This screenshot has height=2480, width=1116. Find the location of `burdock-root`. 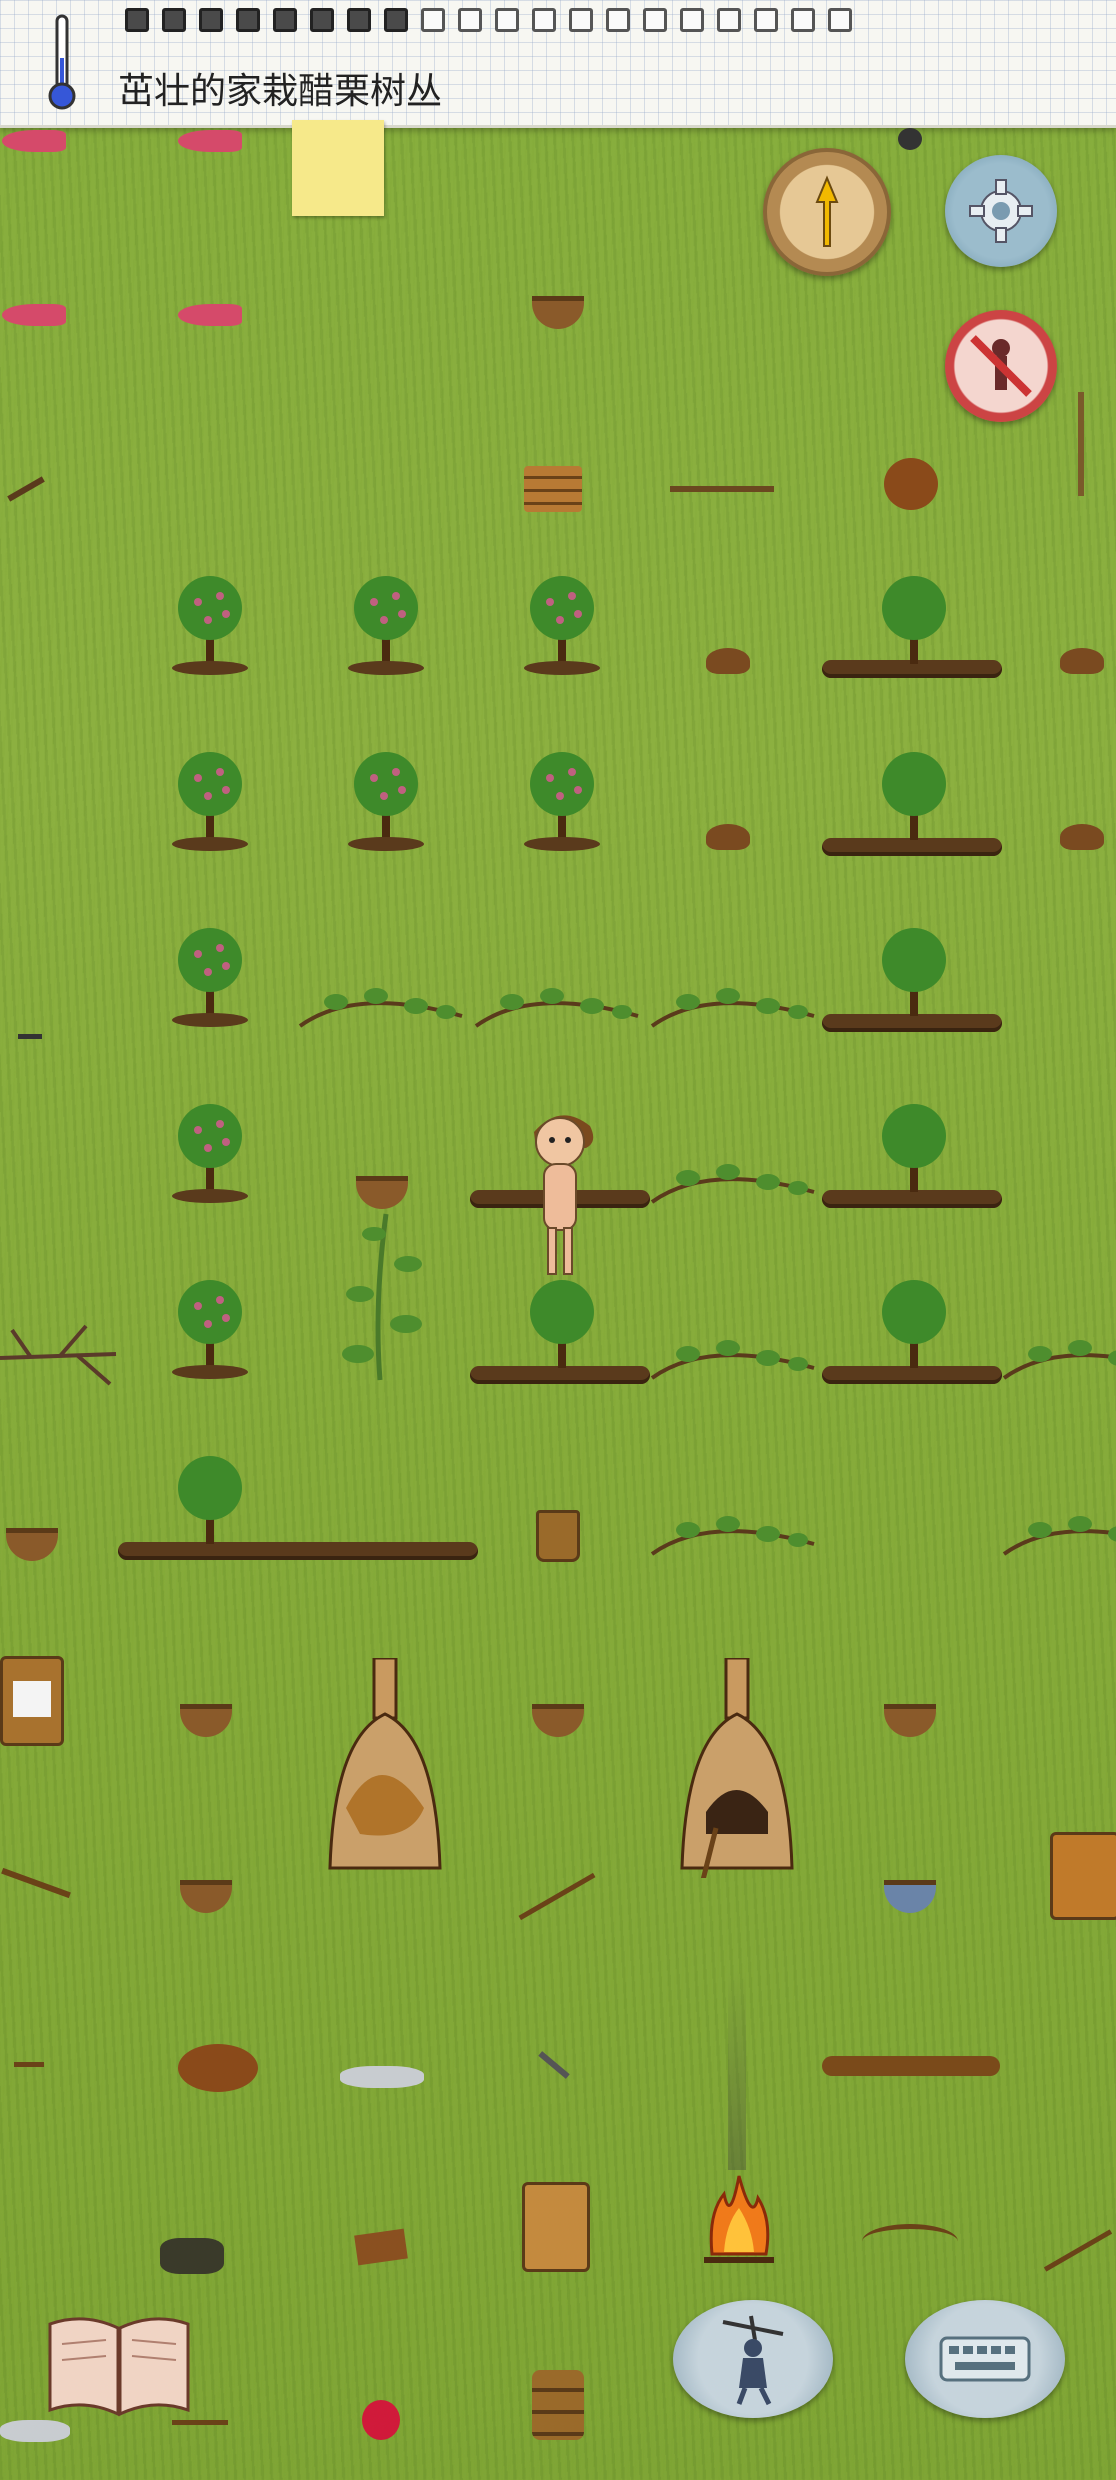

burdock-root is located at coordinates (911, 484).